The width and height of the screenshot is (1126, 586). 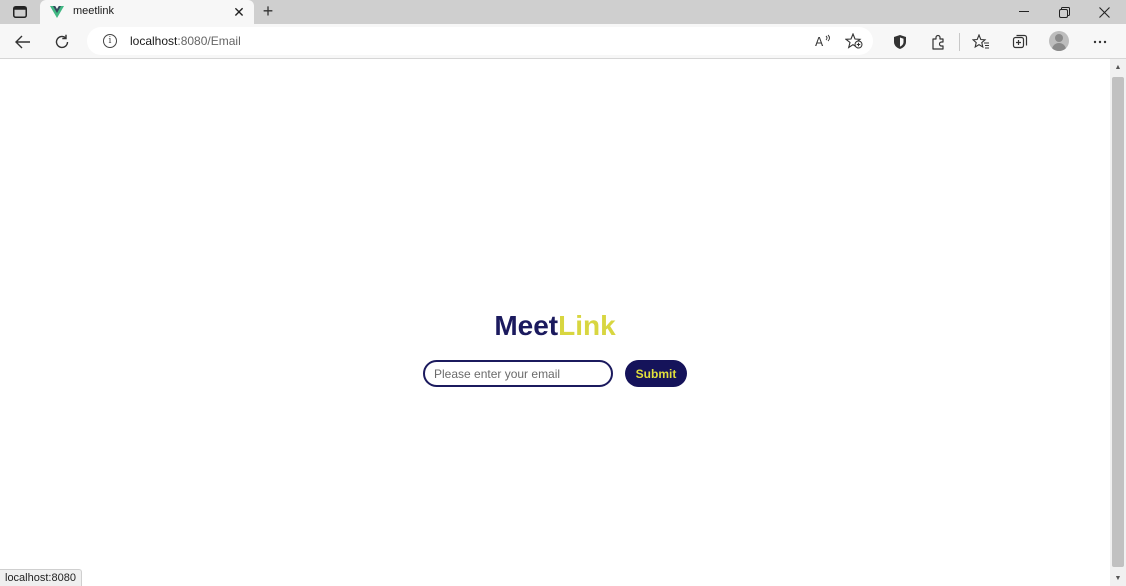 I want to click on close-window-icon, so click(x=1104, y=12).